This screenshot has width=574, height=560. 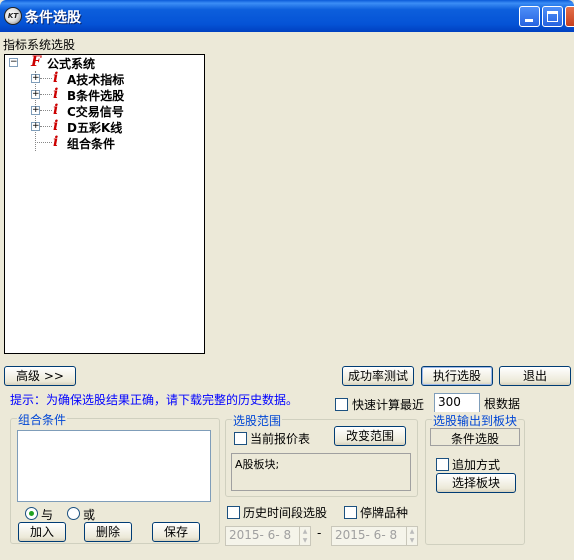 What do you see at coordinates (91, 144) in the screenshot?
I see `tree-item-label: 组合条件` at bounding box center [91, 144].